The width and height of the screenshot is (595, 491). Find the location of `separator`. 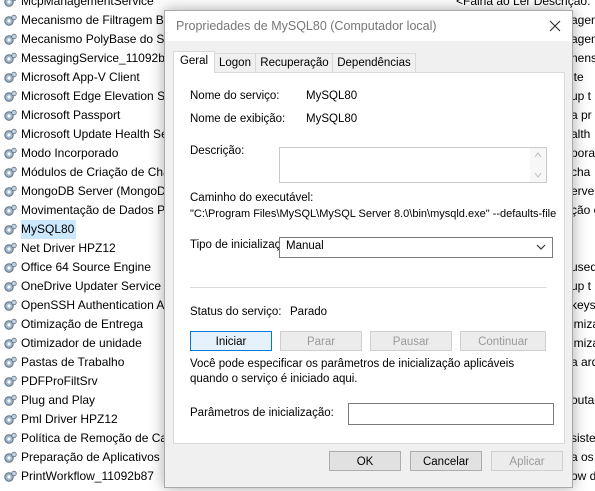

separator is located at coordinates (368, 287).